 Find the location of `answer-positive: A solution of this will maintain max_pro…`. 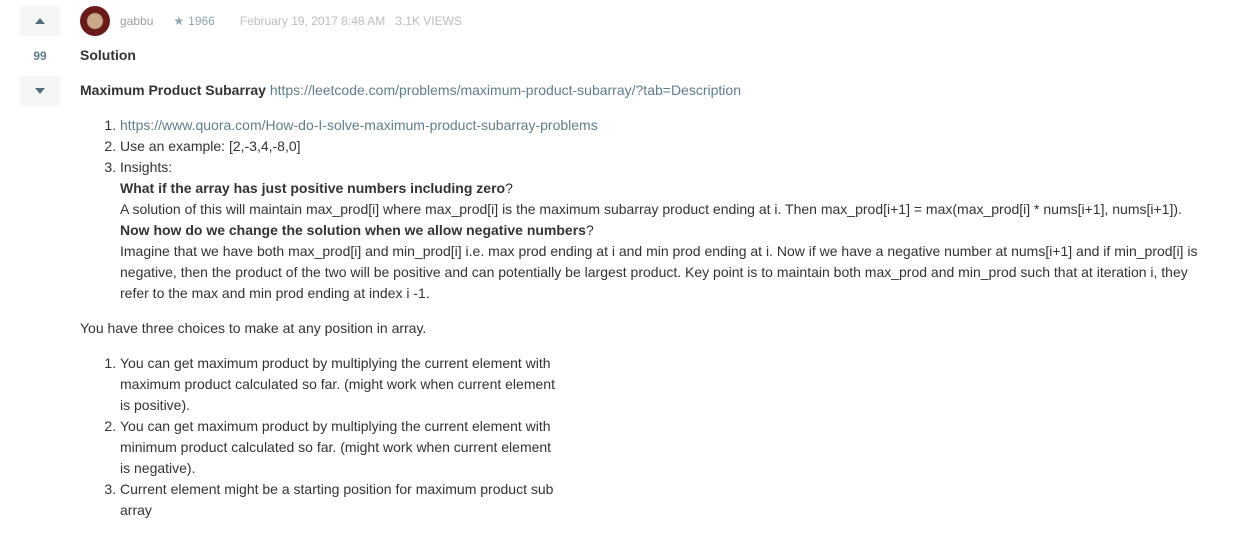

answer-positive: A solution of this will maintain max_pro… is located at coordinates (651, 209).